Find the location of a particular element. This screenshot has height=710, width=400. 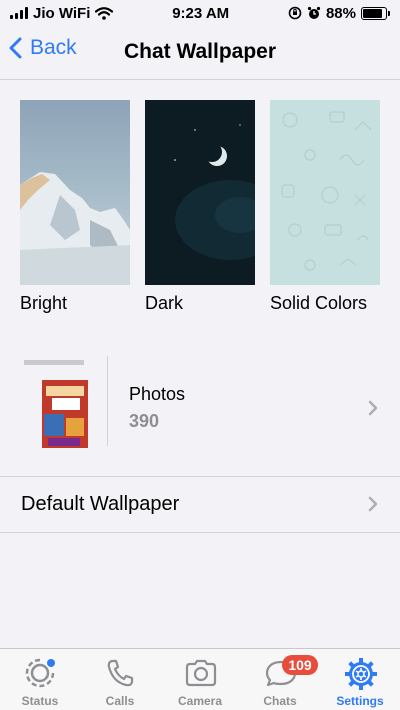

chevron-left-icon is located at coordinates (15, 48).